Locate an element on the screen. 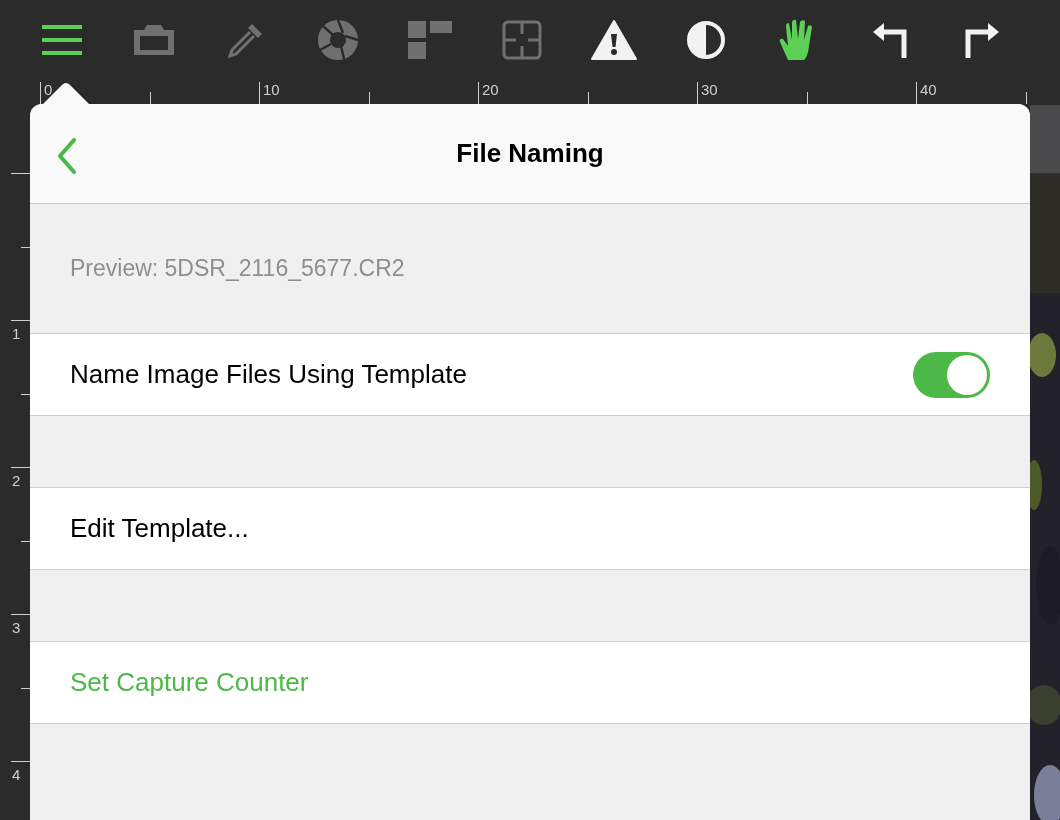 The height and width of the screenshot is (820, 1060). ruler-label: 40 is located at coordinates (928, 89).